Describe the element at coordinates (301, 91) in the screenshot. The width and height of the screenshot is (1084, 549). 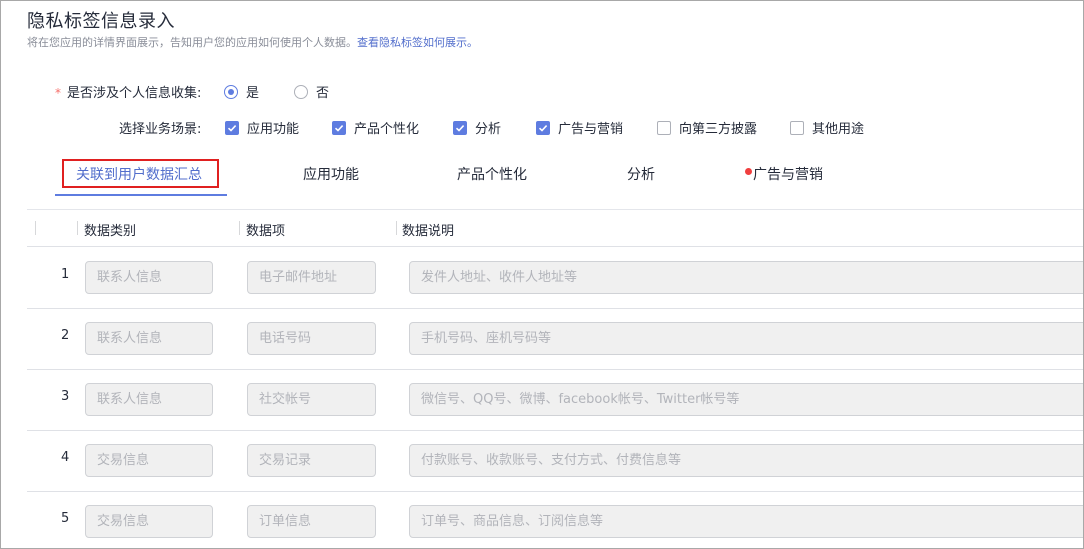
I see `radio-unchecked-icon` at that location.